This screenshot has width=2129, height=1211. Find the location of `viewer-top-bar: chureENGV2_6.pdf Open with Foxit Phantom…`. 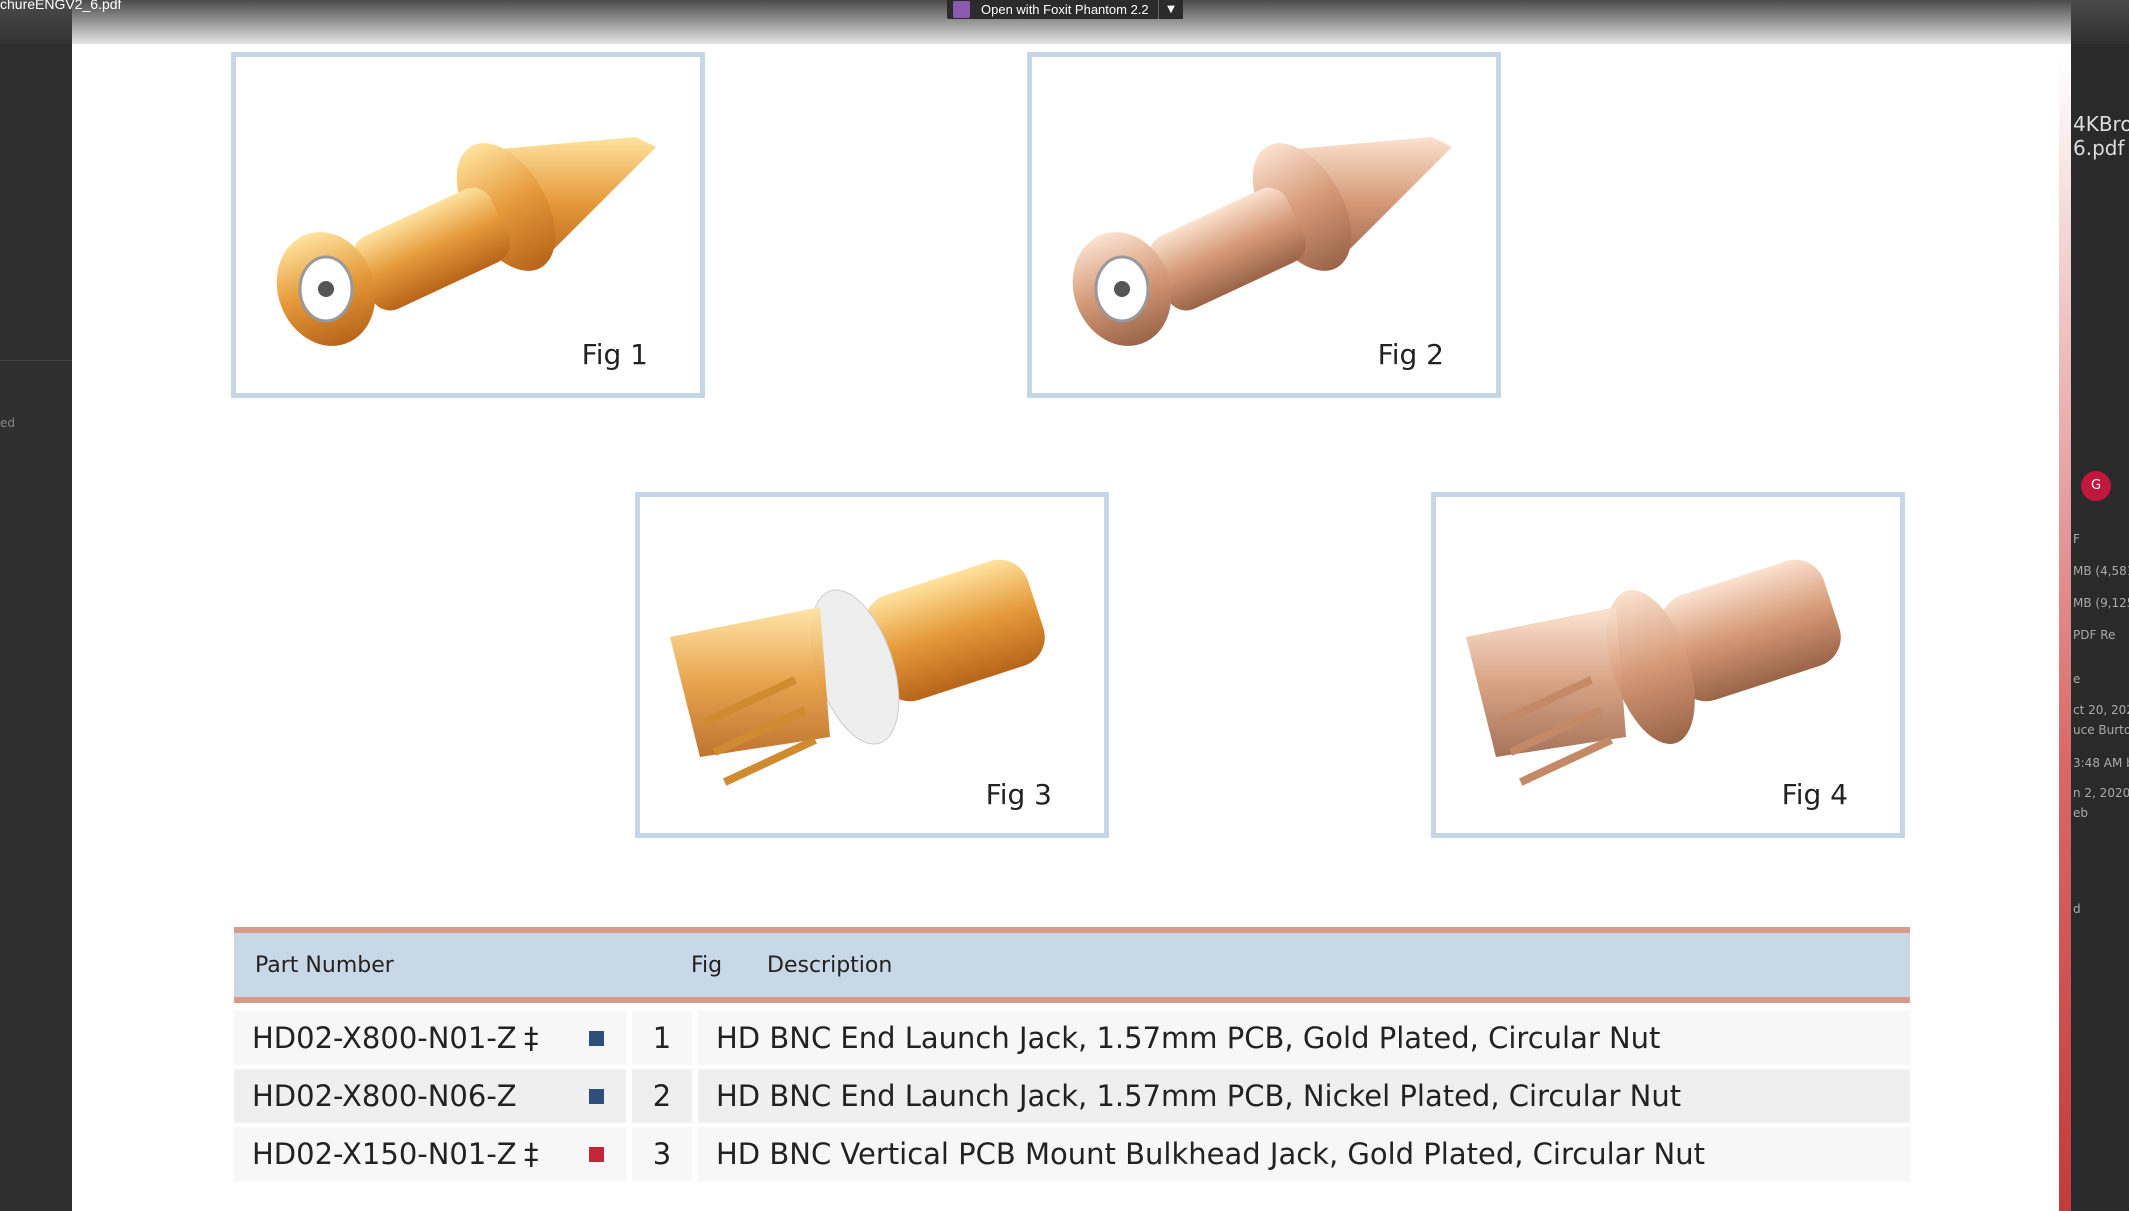

viewer-top-bar: chureENGV2_6.pdf Open with Foxit Phantom… is located at coordinates (1064, 22).